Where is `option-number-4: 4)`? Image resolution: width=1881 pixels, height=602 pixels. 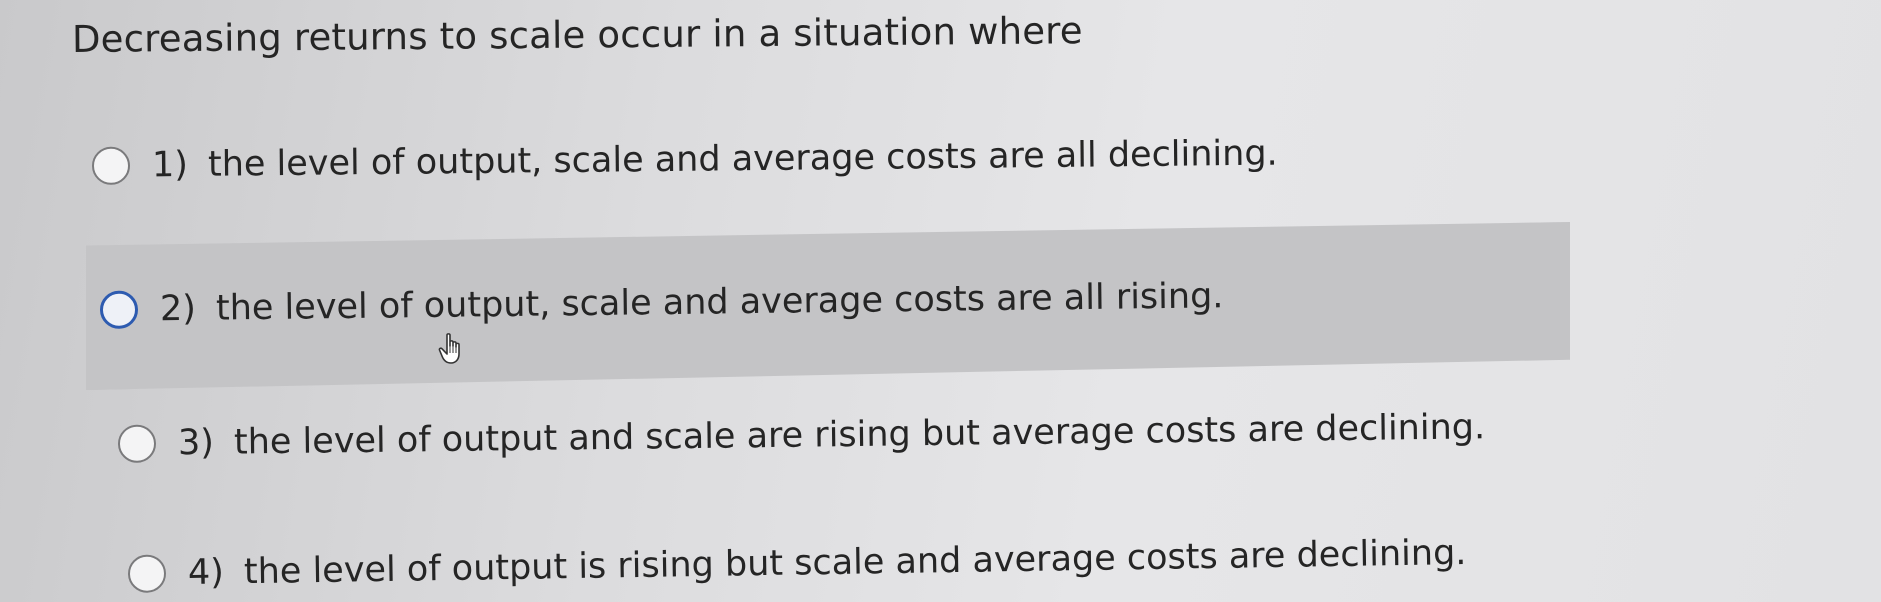
option-number-4: 4) is located at coordinates (206, 573).